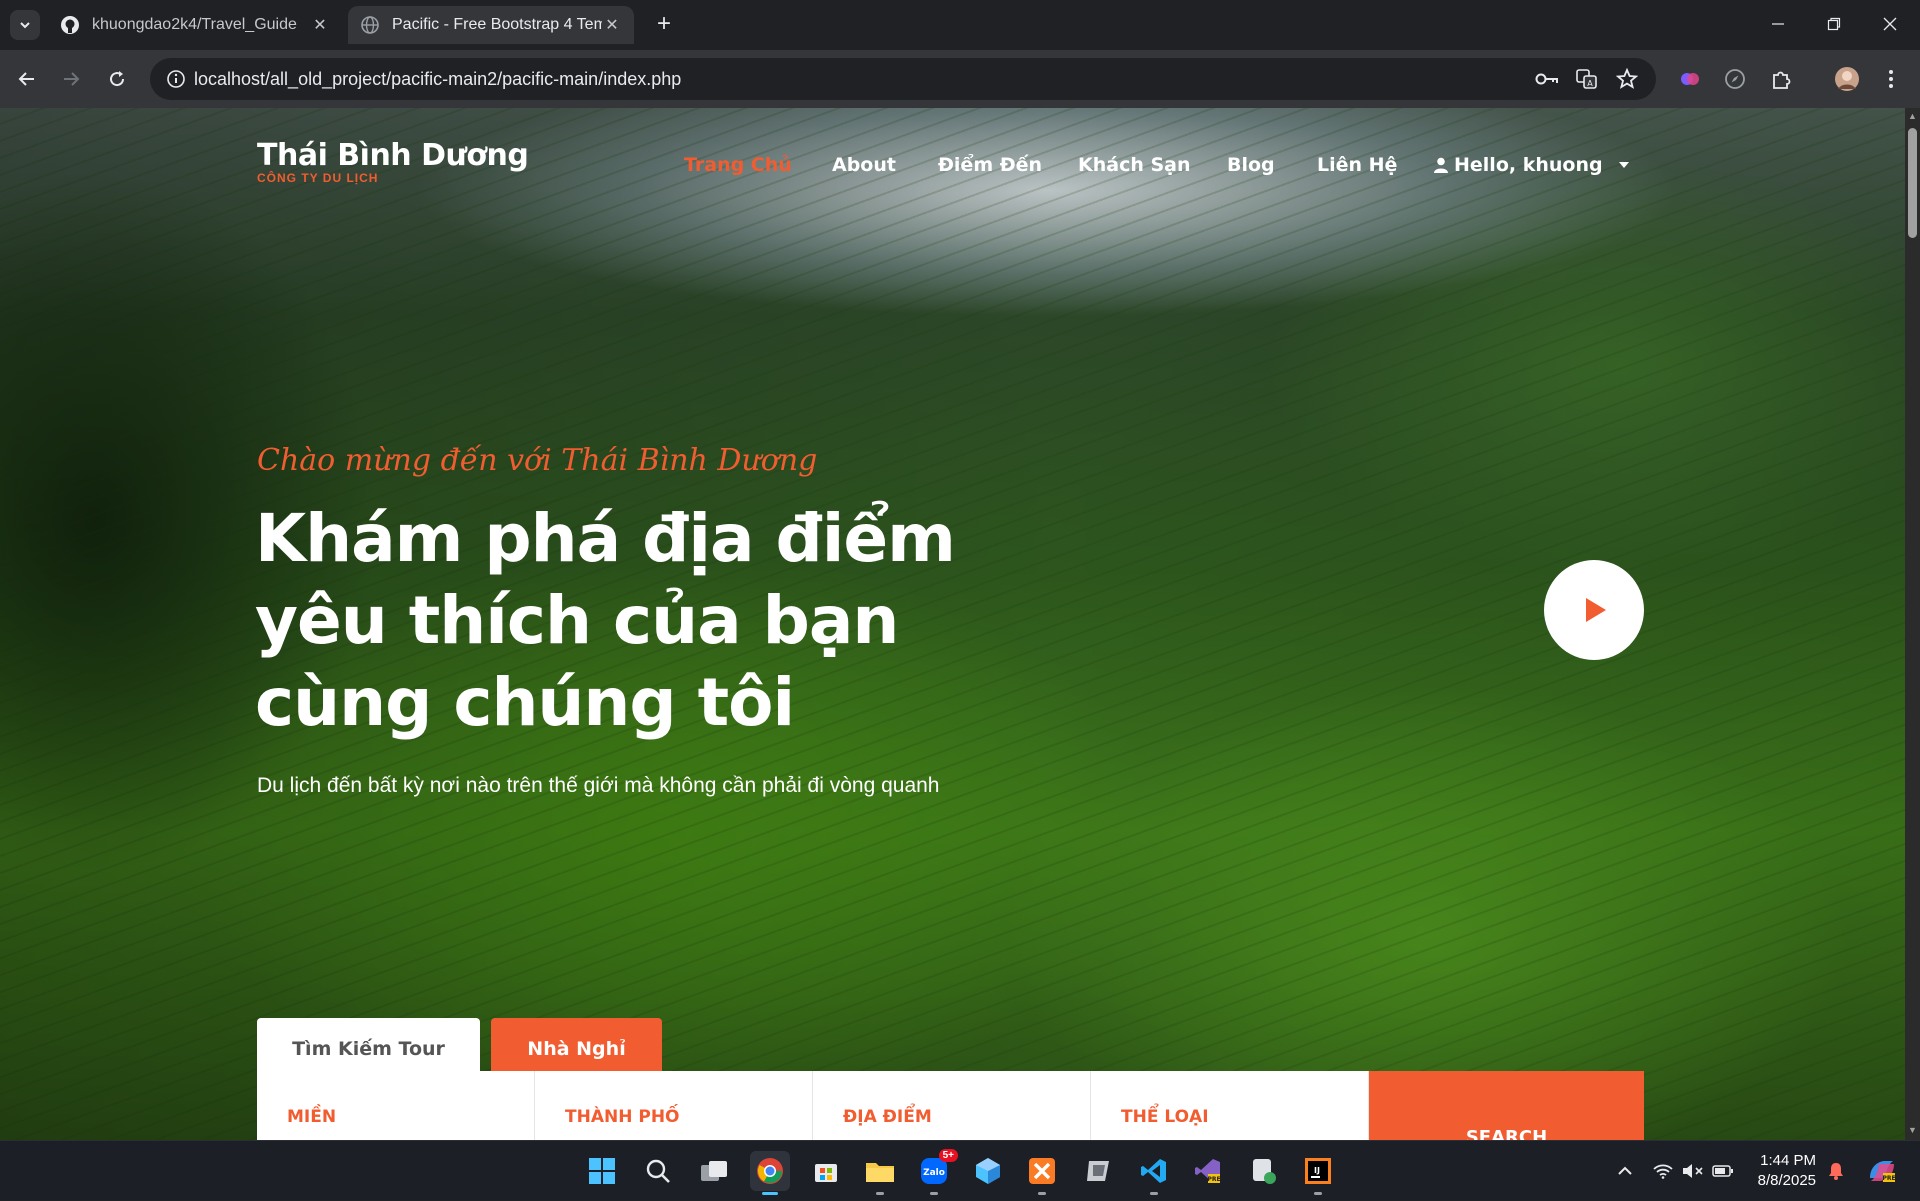  What do you see at coordinates (1781, 79) in the screenshot?
I see `extensions-puzzle-icon` at bounding box center [1781, 79].